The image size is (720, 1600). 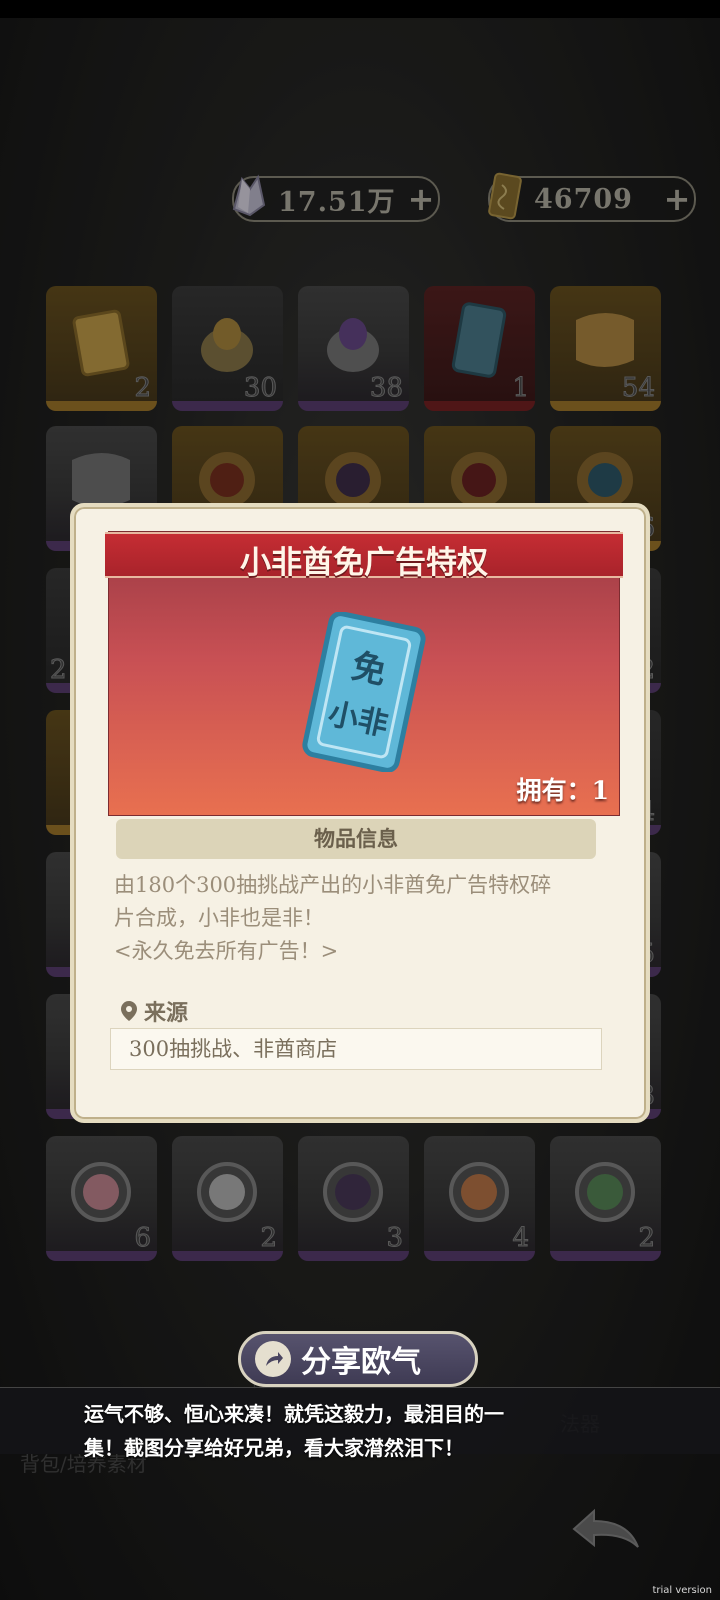 What do you see at coordinates (606, 1530) in the screenshot?
I see `back-arrow-icon` at bounding box center [606, 1530].